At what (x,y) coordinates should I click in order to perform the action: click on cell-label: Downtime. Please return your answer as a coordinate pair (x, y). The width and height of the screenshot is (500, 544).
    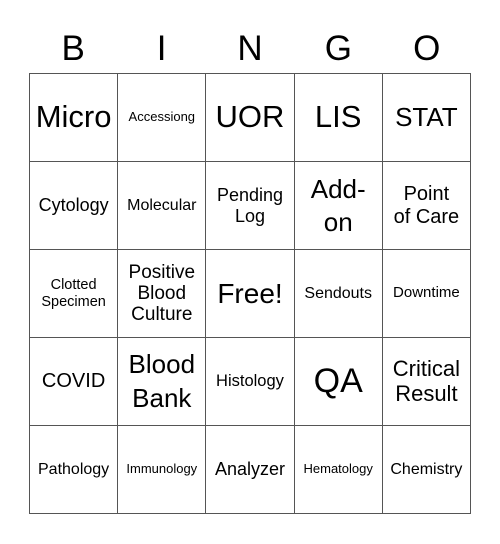
    Looking at the image, I should click on (426, 293).